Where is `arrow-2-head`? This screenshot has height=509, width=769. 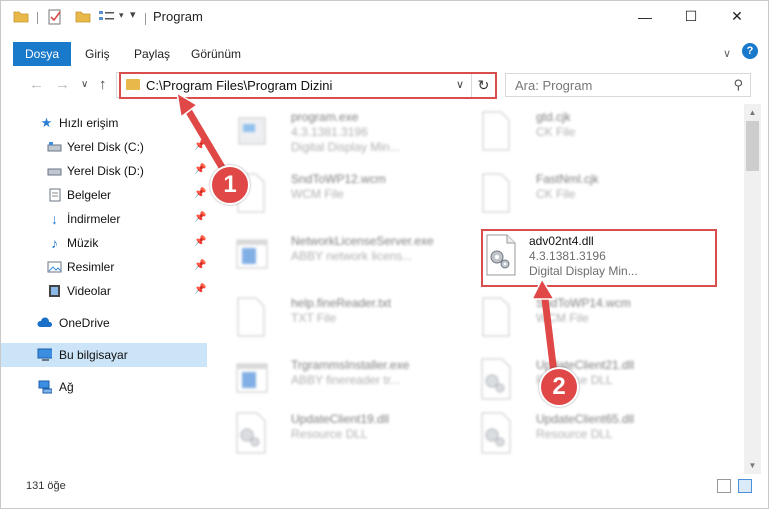
arrow-2-head is located at coordinates (543, 288).